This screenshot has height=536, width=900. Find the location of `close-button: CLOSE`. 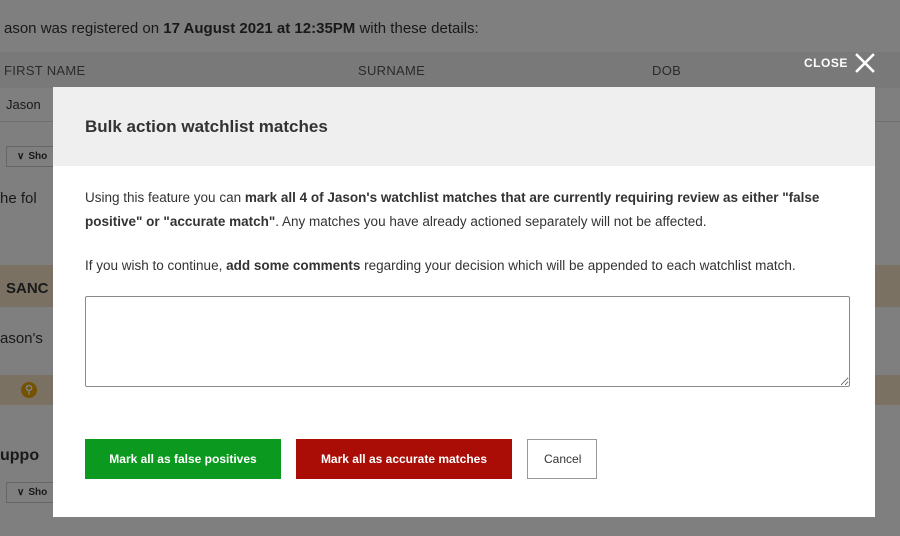

close-button: CLOSE is located at coordinates (840, 63).